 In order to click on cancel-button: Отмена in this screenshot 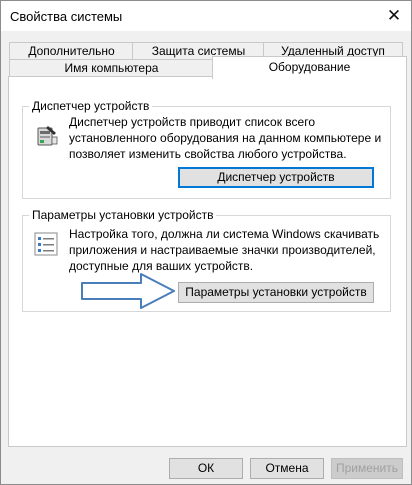, I will do `click(287, 468)`.